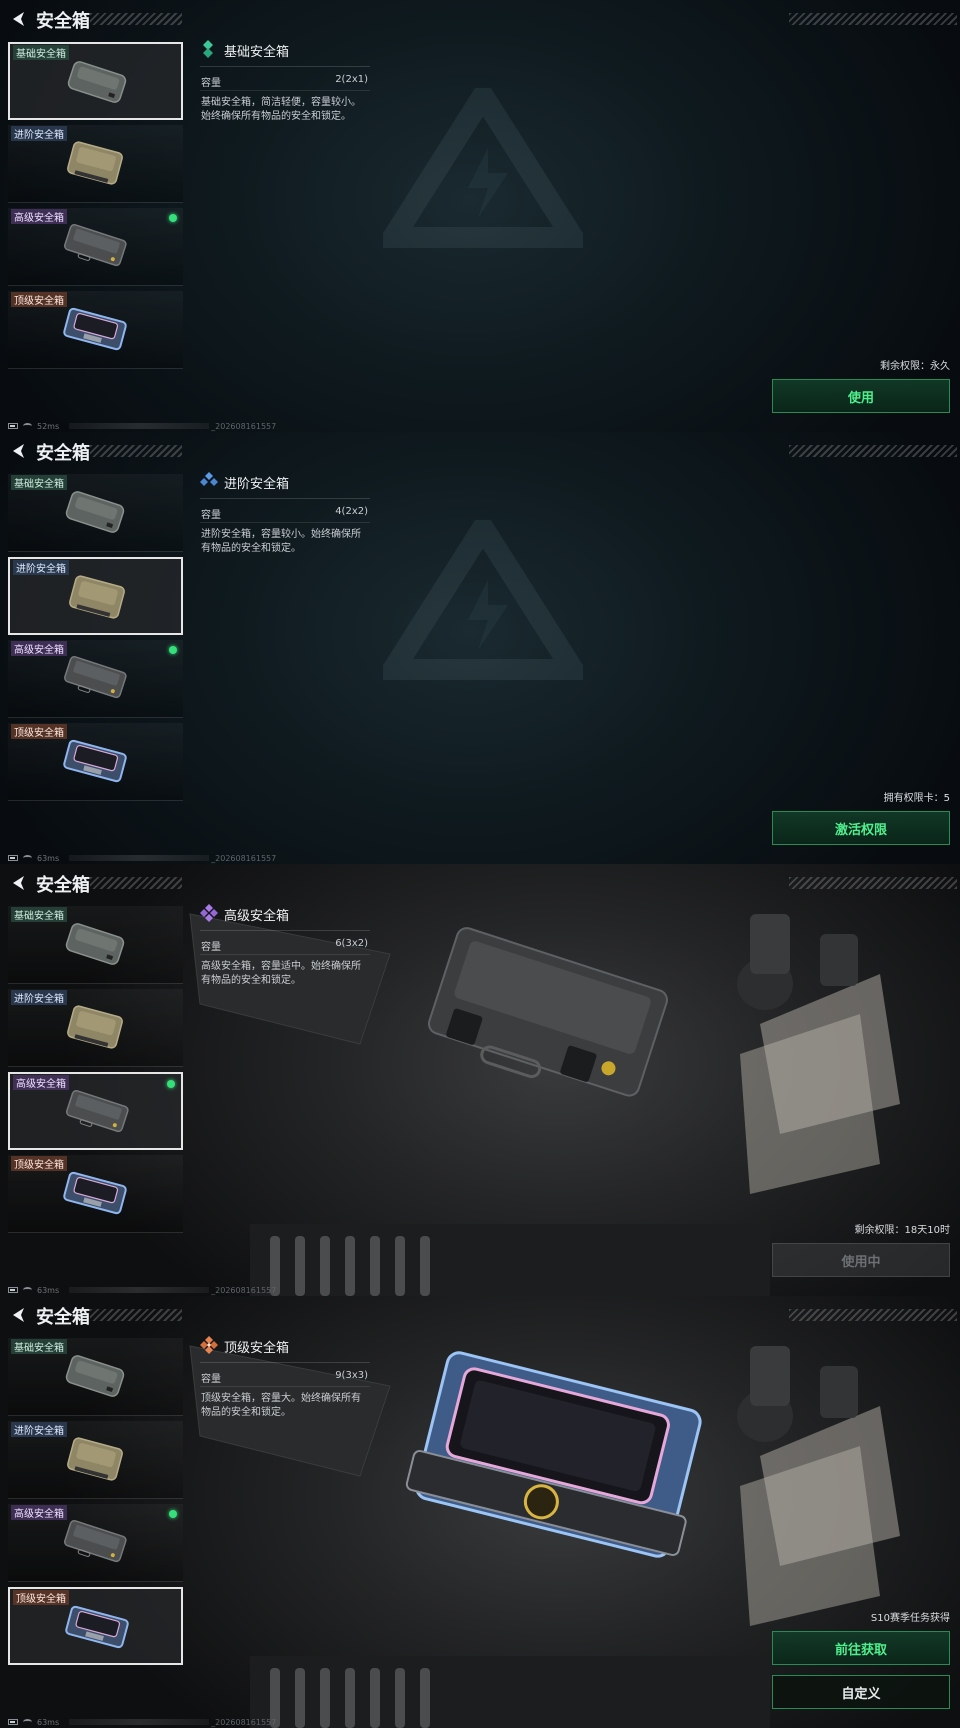 The width and height of the screenshot is (960, 1728). I want to click on safebox-description: 顶级安全箱，容量大。始终确保所有物品的安全和锁定。, so click(281, 1405).